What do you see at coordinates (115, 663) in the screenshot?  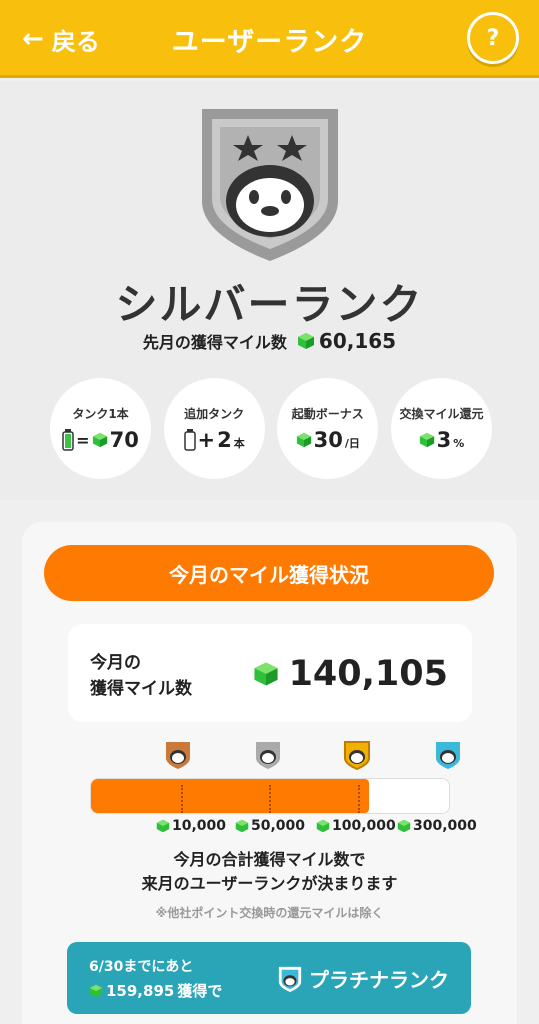 I see `current-miles-label-line1: 今月の` at bounding box center [115, 663].